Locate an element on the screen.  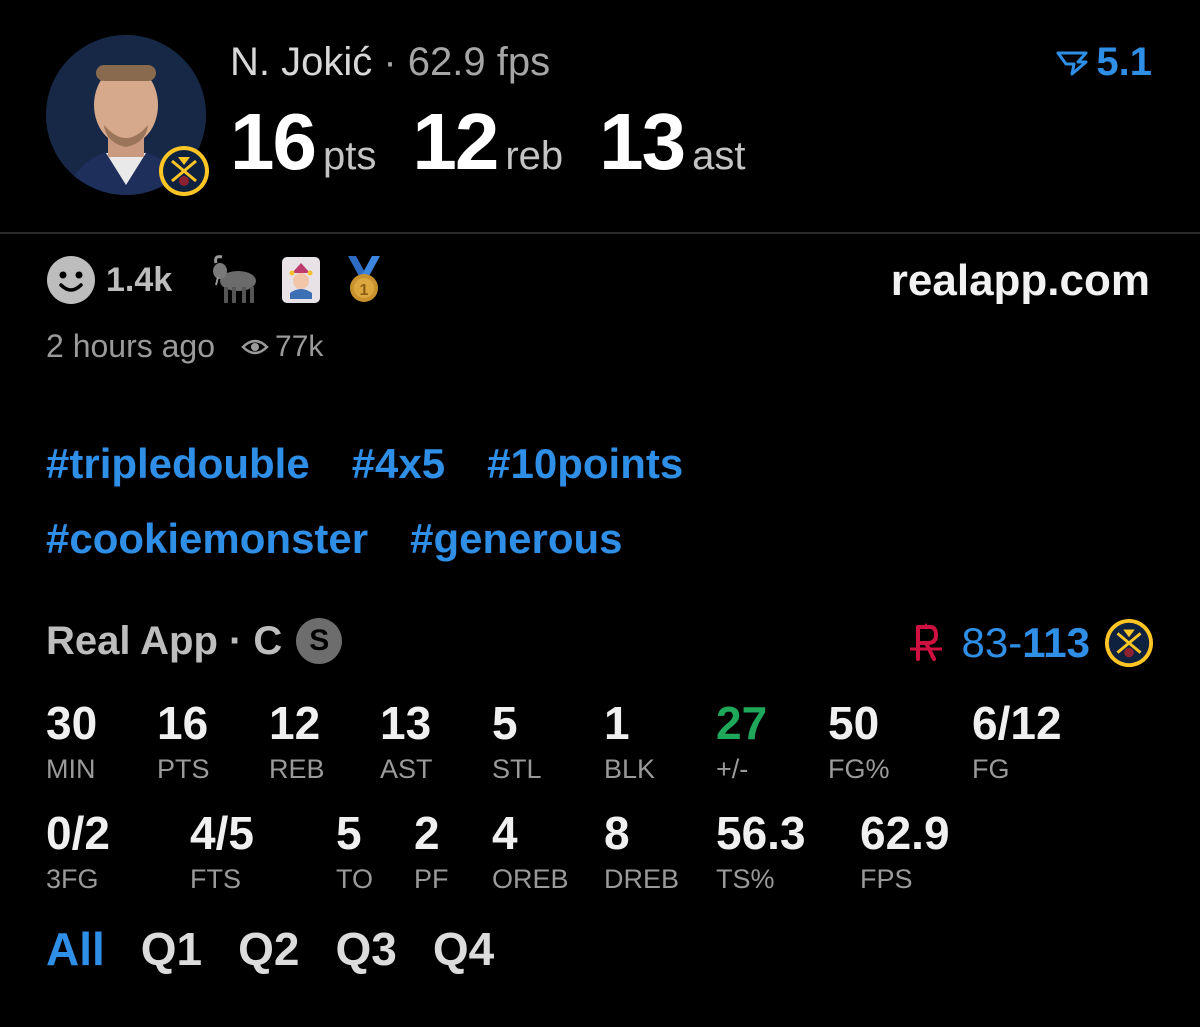
stat-blk: 1 BLK is located at coordinates (629, 742).